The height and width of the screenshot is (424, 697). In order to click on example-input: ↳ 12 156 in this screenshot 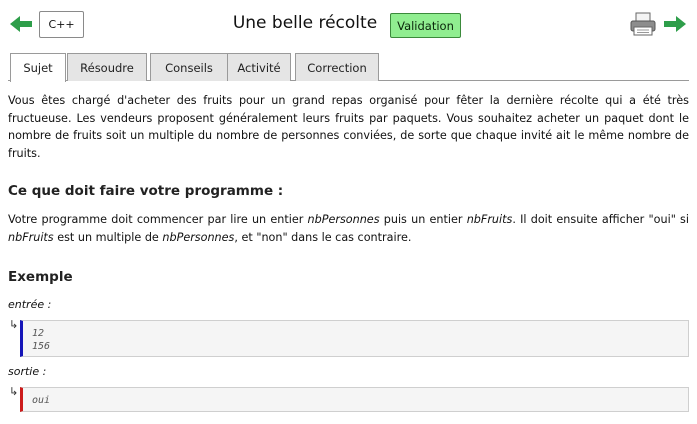, I will do `click(348, 337)`.